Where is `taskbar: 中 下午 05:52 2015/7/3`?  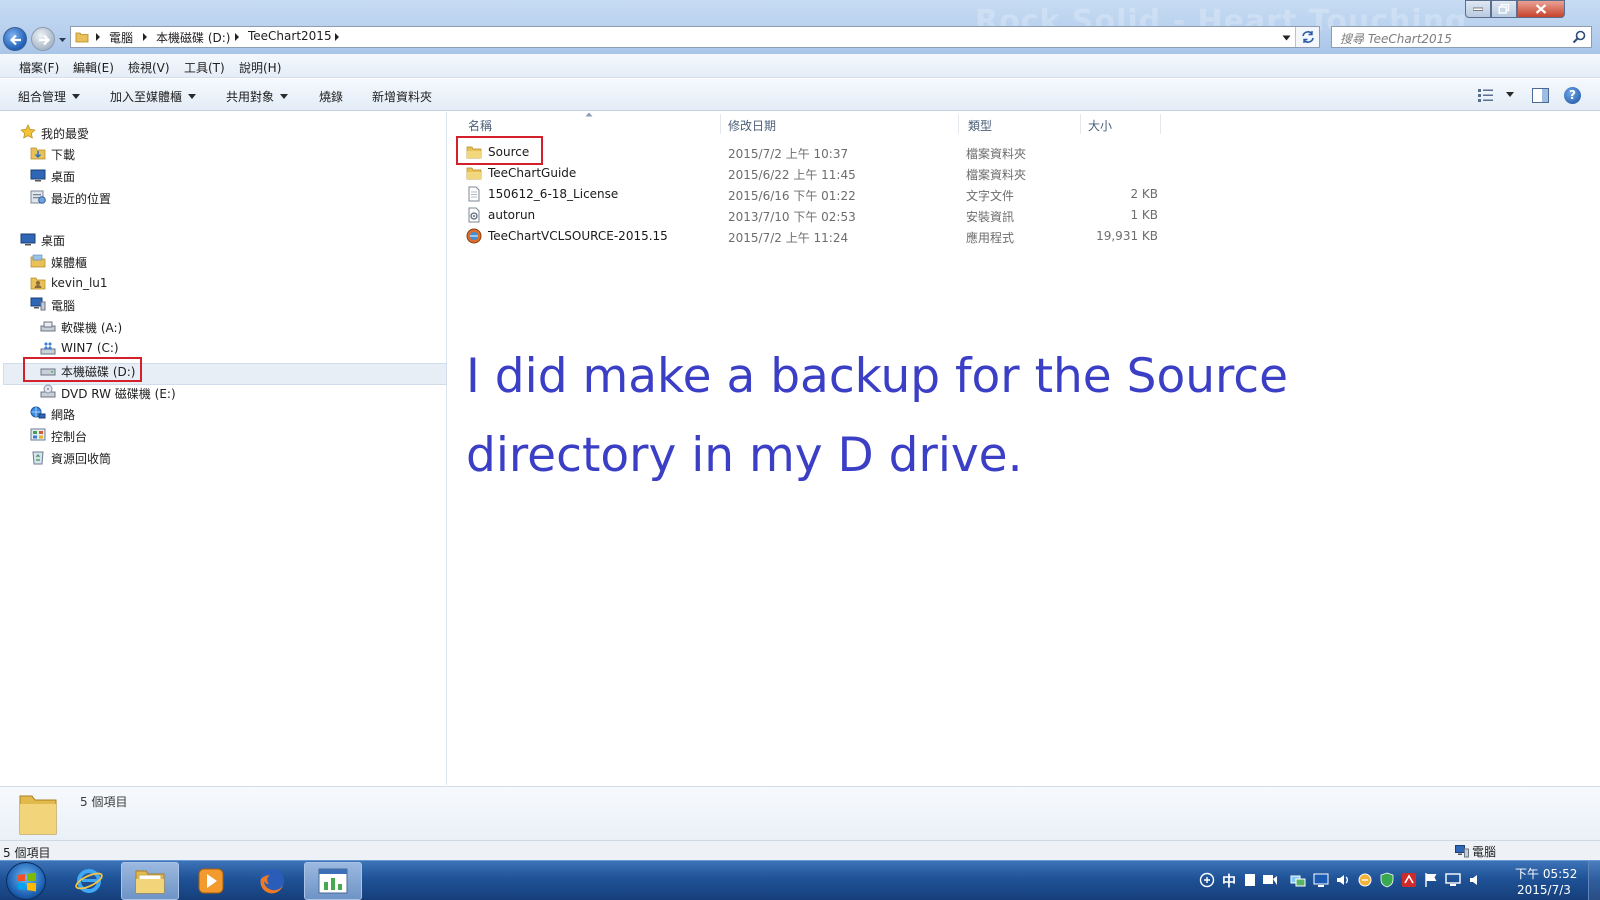
taskbar: 中 下午 05:52 2015/7/3 is located at coordinates (800, 880).